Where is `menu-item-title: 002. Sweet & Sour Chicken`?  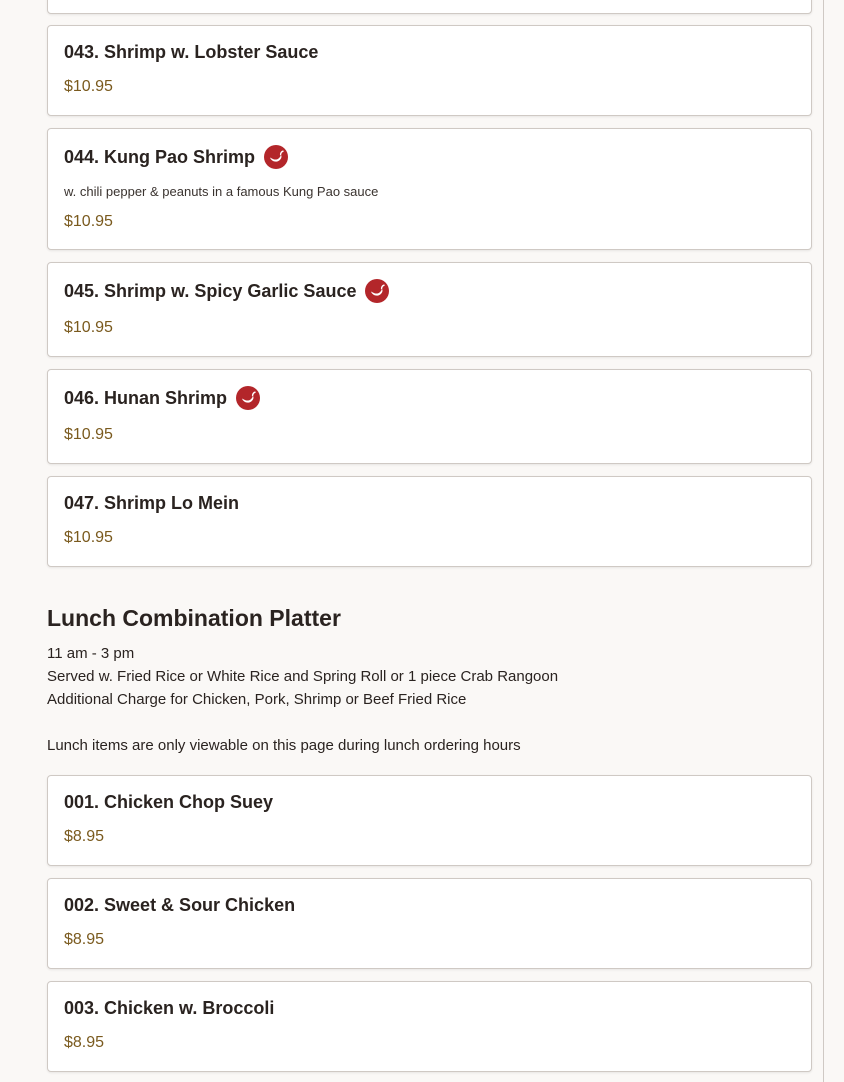
menu-item-title: 002. Sweet & Sour Chicken is located at coordinates (179, 905).